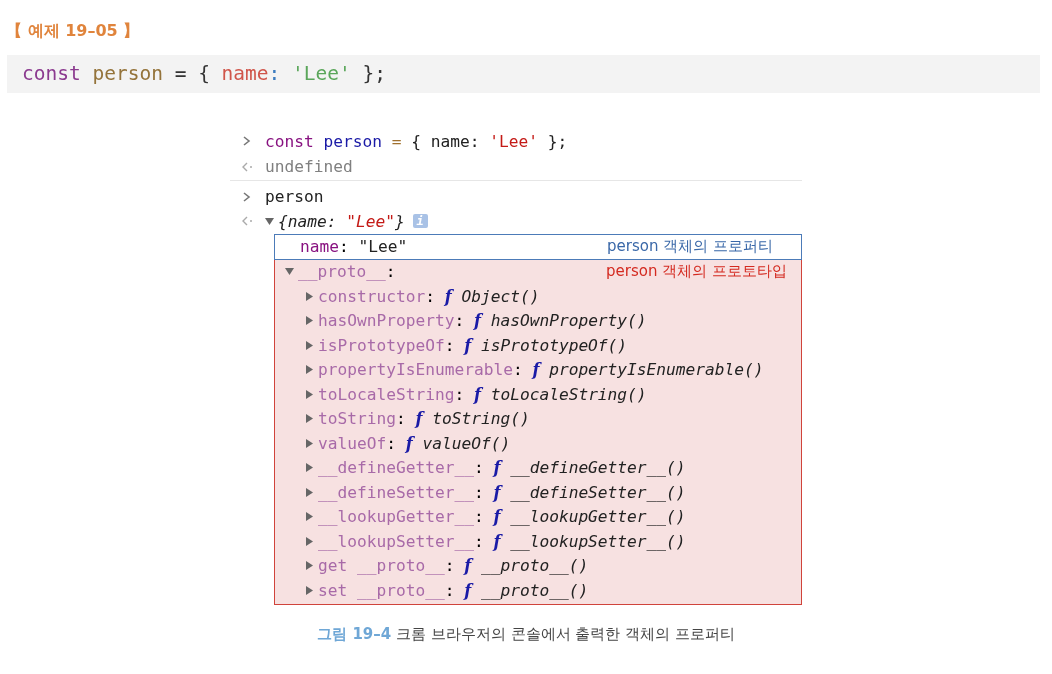 This screenshot has width=1052, height=674. What do you see at coordinates (523, 74) in the screenshot?
I see `code-block: const person = { name: 'Lee' };` at bounding box center [523, 74].